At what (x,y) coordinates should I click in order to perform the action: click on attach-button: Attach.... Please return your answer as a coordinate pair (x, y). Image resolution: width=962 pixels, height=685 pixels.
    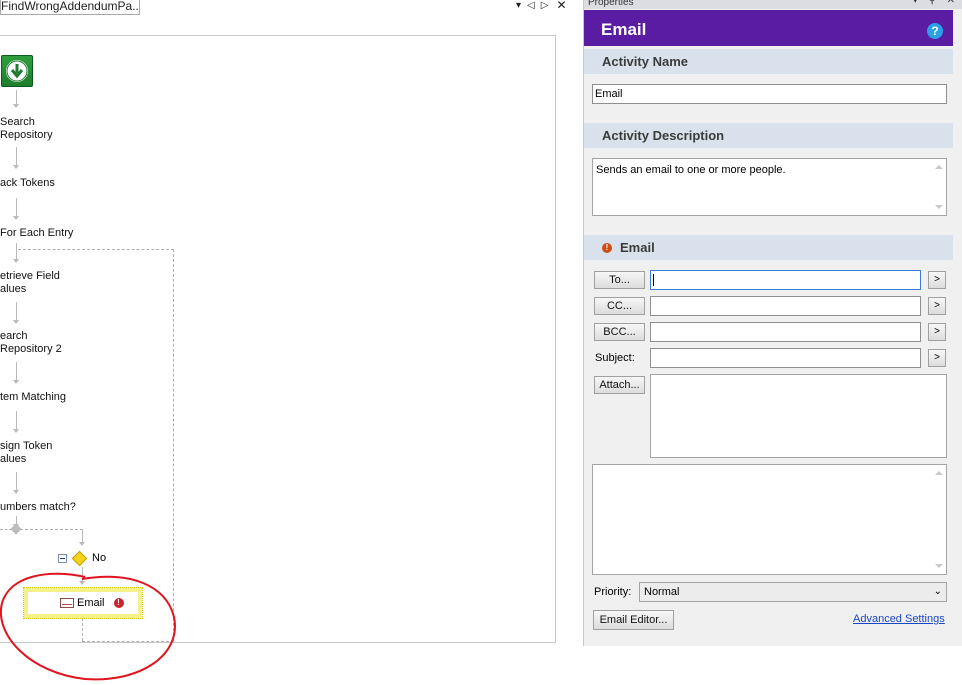
    Looking at the image, I should click on (619, 385).